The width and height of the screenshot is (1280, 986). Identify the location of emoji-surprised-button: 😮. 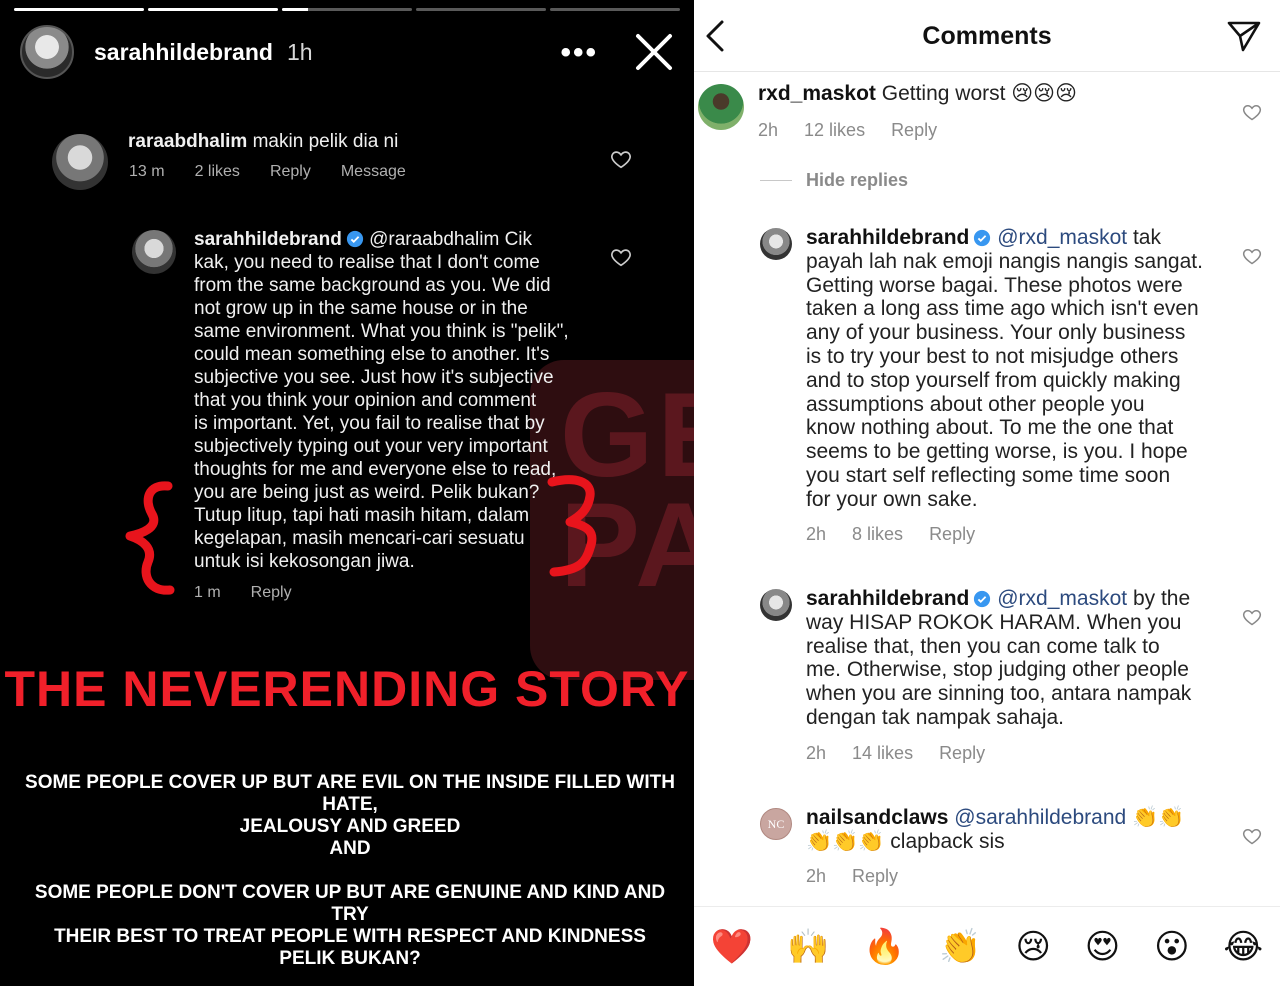
(1171, 947).